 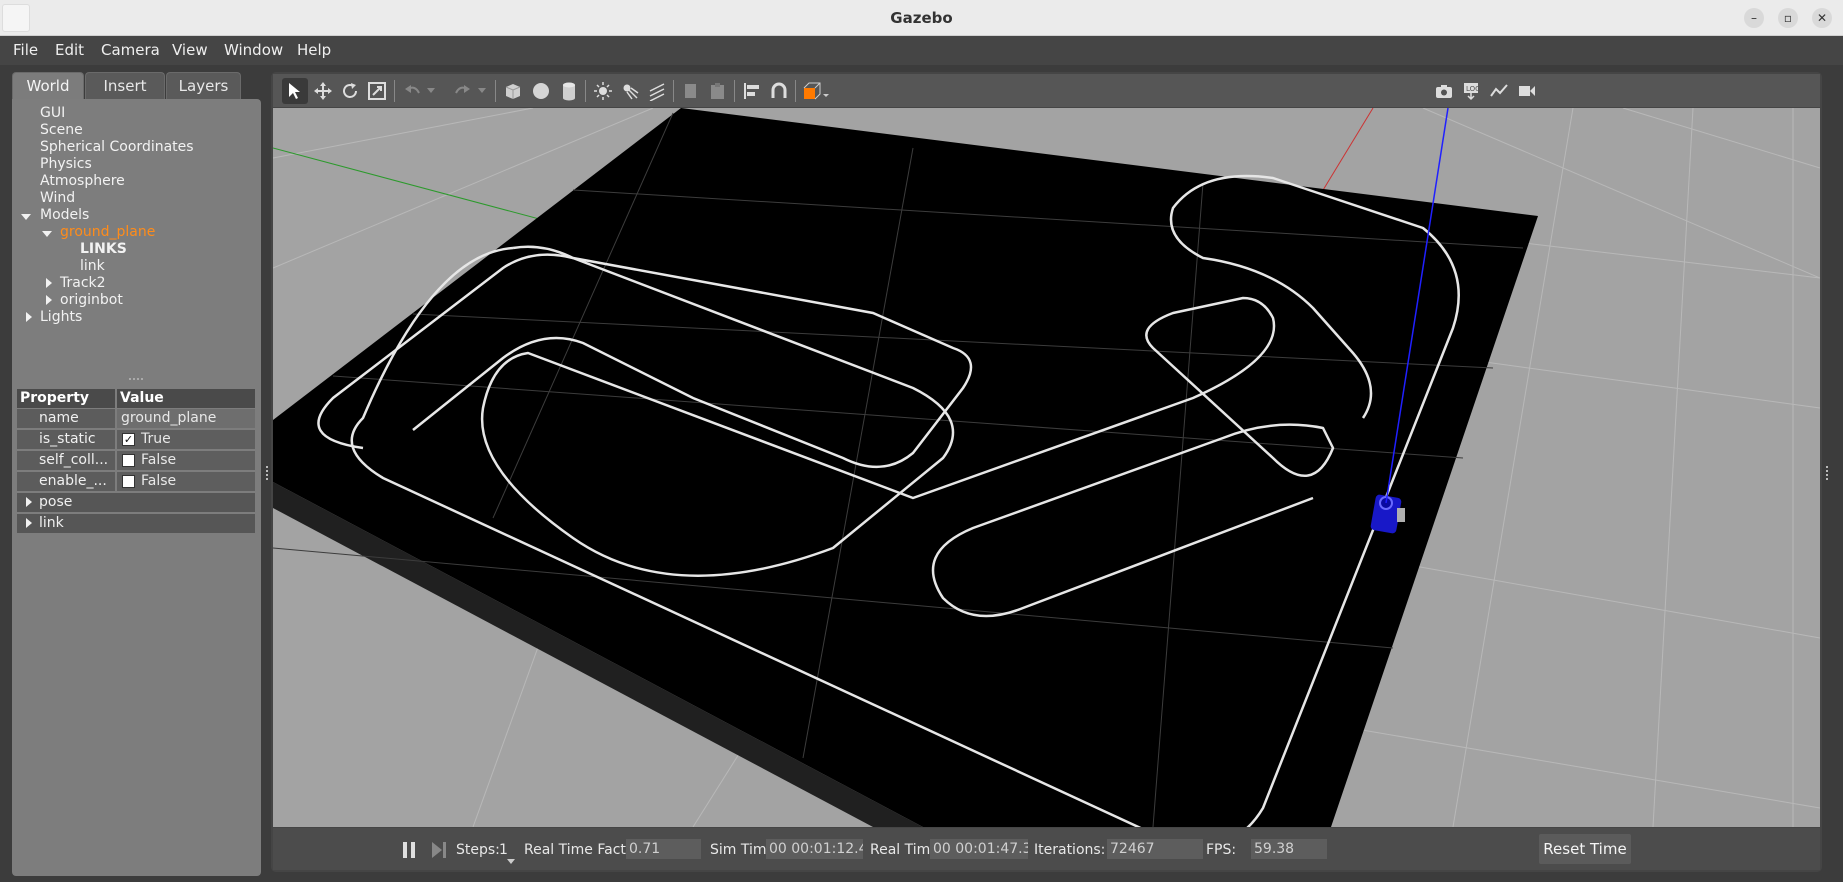 What do you see at coordinates (128, 439) in the screenshot?
I see `is-static-checkbox: ✓` at bounding box center [128, 439].